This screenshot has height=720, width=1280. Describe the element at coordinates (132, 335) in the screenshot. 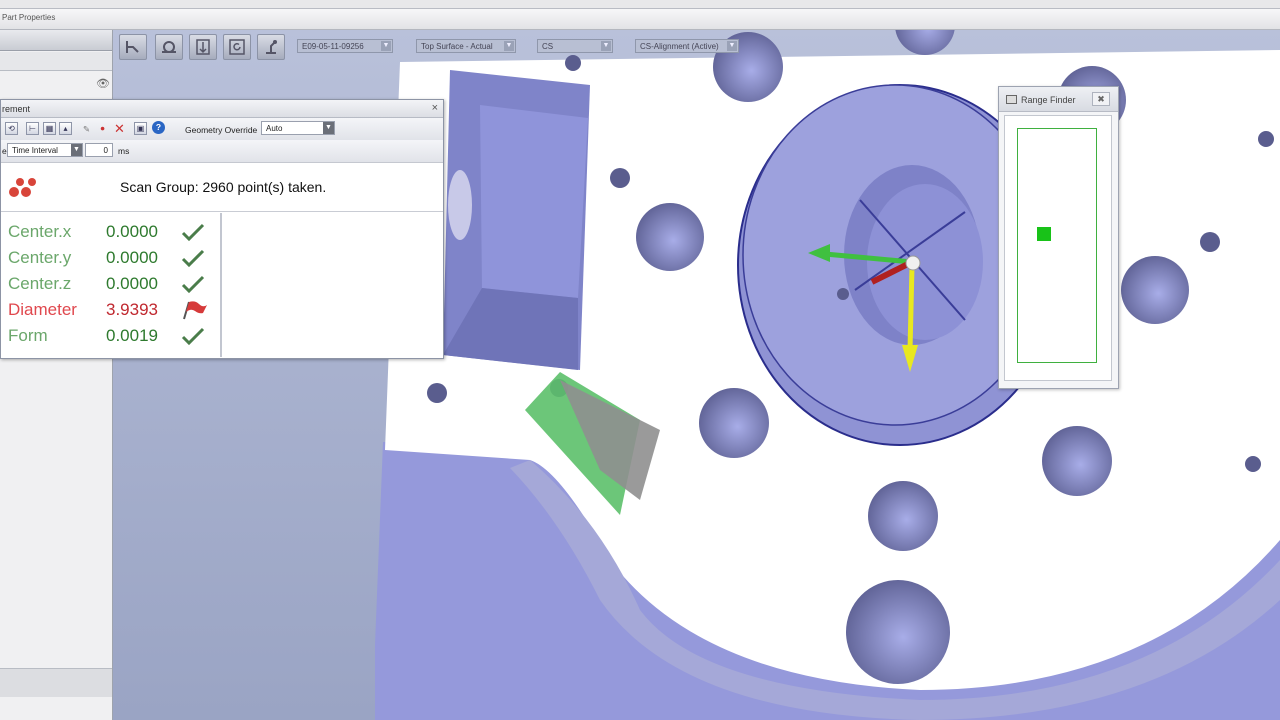

I see `result-value: 0.0019` at that location.